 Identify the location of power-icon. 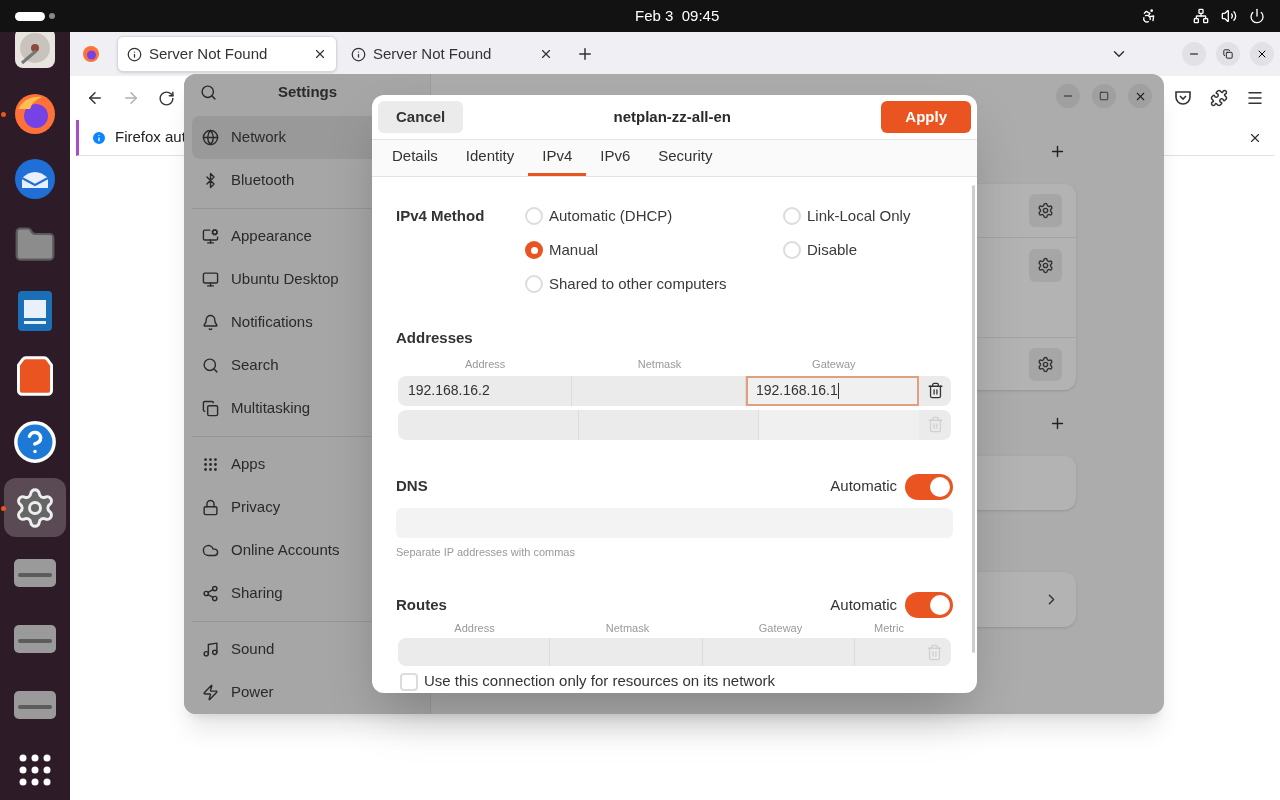
(1257, 16).